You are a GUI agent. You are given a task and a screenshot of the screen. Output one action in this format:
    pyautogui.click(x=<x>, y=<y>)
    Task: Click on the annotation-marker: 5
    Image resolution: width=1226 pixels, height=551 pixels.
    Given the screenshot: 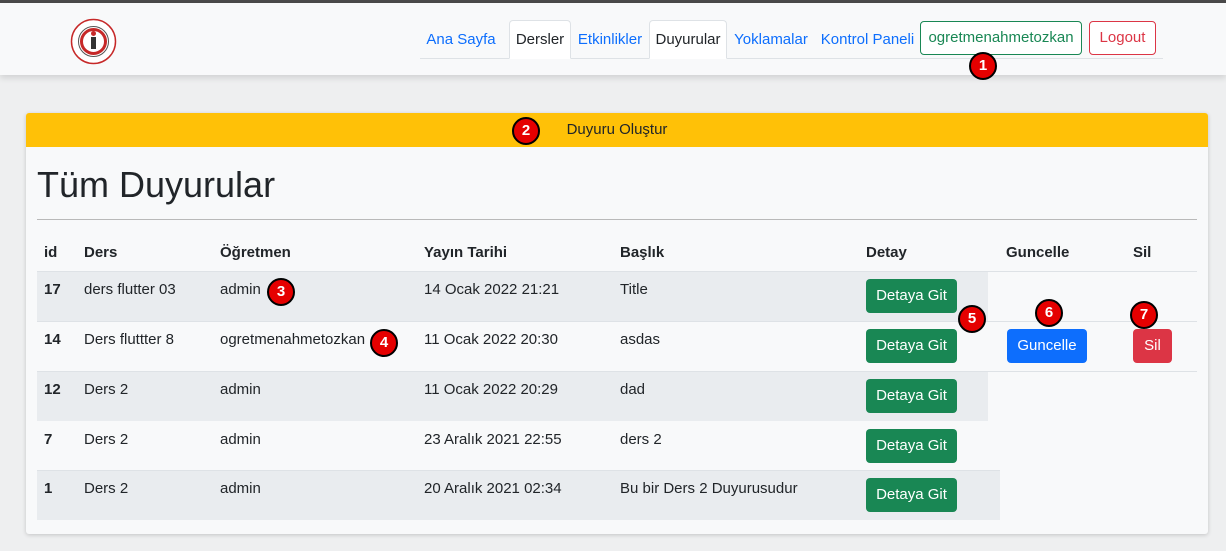 What is the action you would take?
    pyautogui.click(x=972, y=319)
    